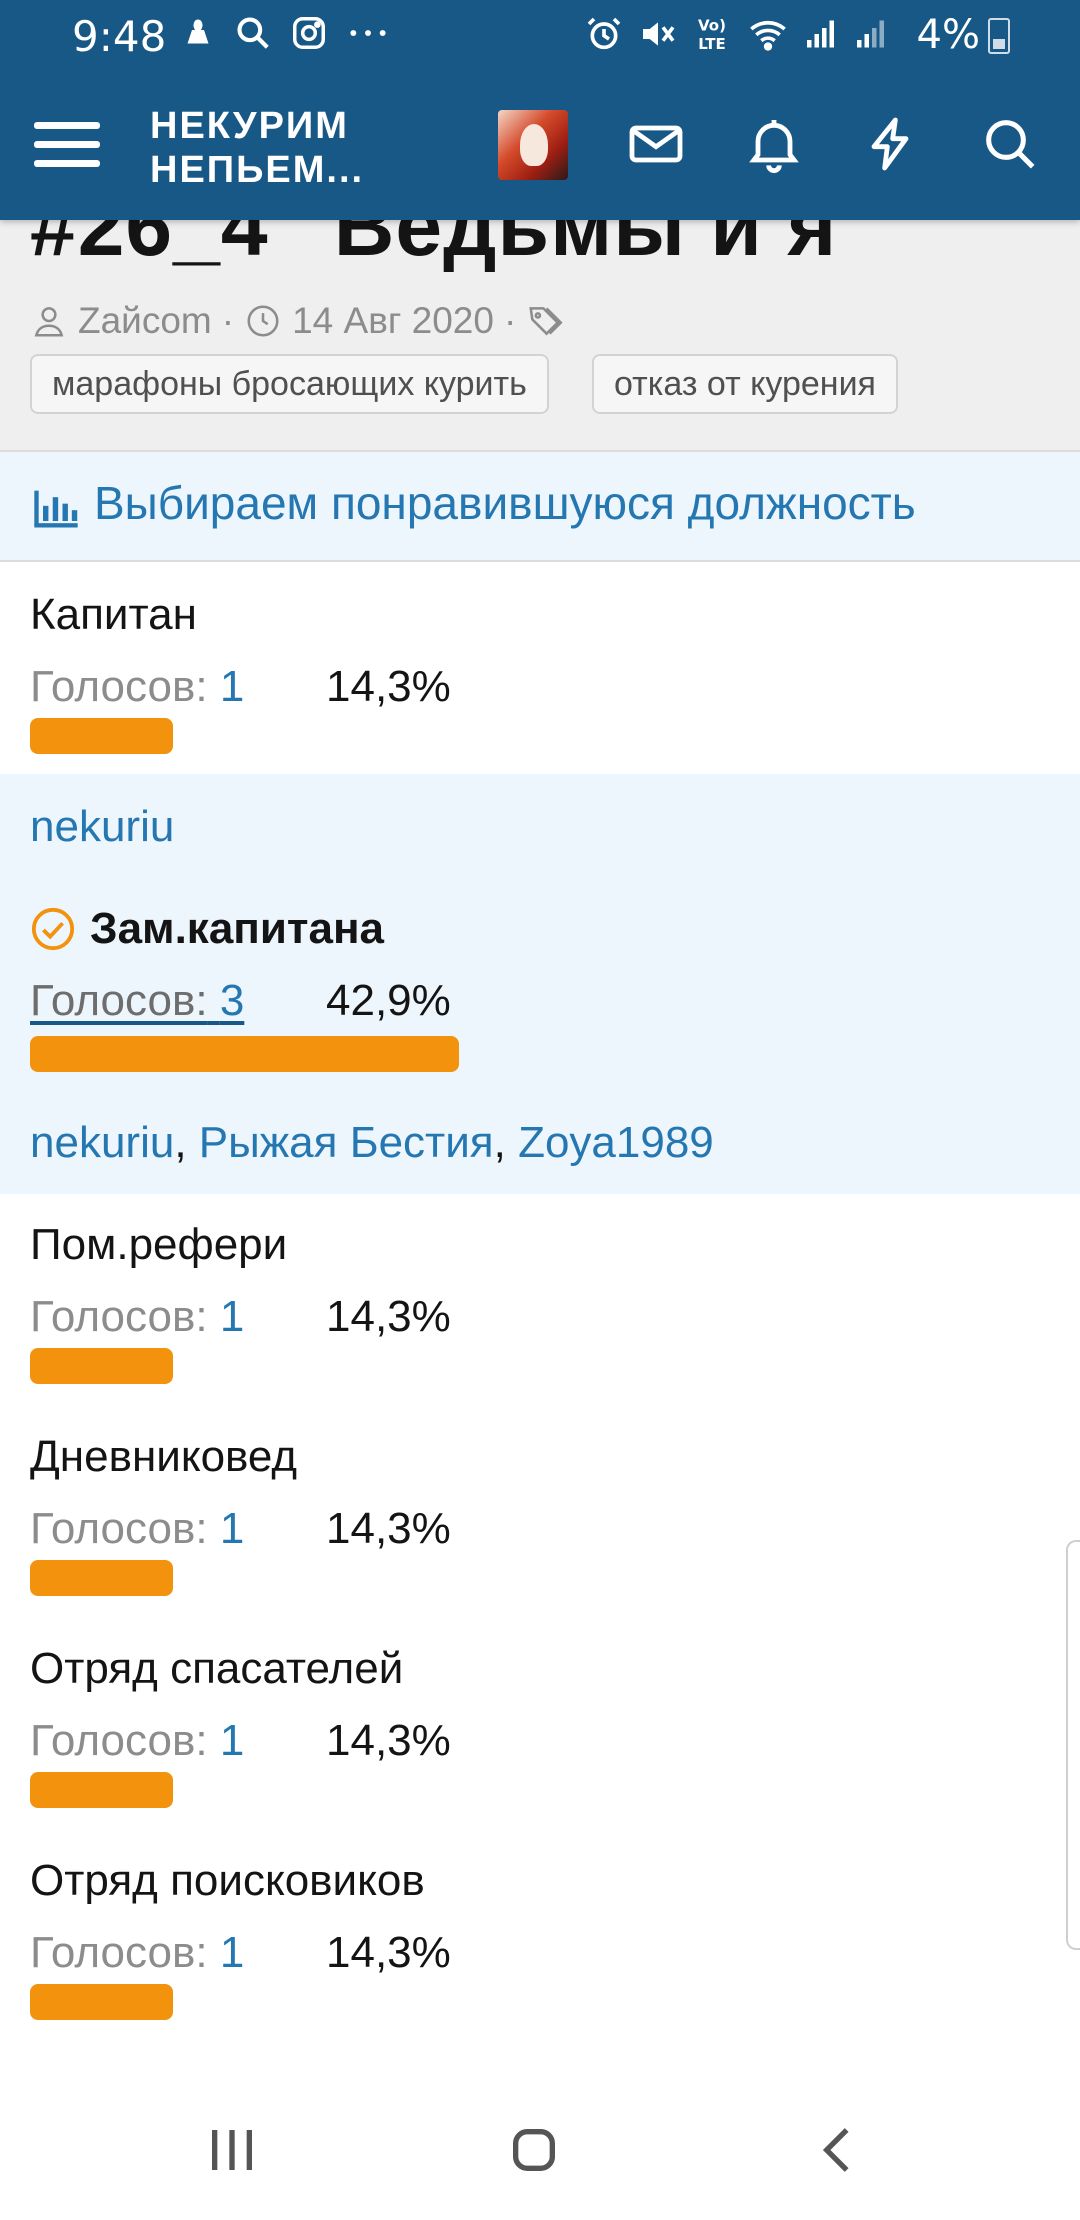 This screenshot has height=2220, width=1080. What do you see at coordinates (49, 322) in the screenshot?
I see `user-icon` at bounding box center [49, 322].